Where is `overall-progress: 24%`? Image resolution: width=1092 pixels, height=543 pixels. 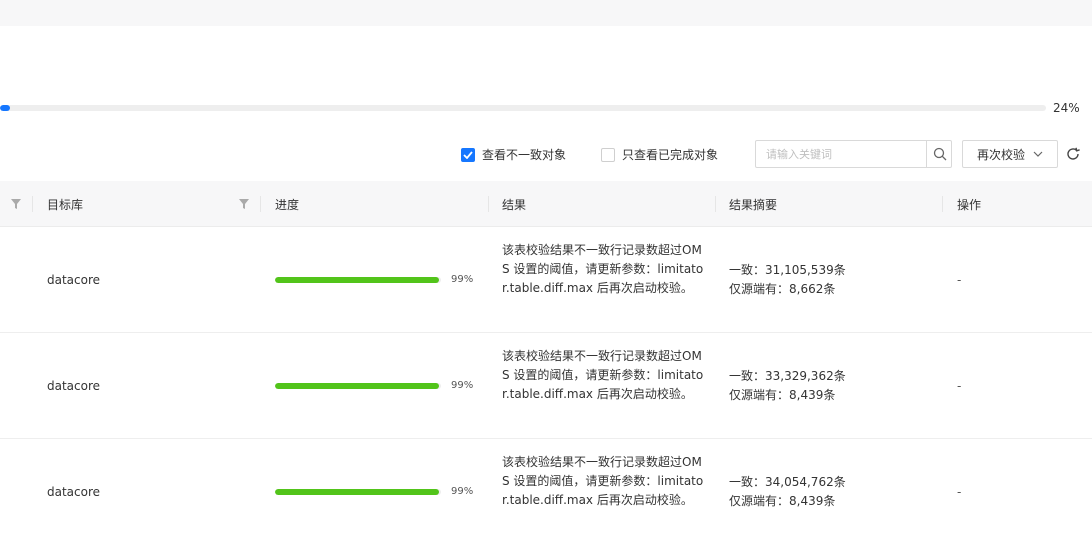 overall-progress: 24% is located at coordinates (546, 110).